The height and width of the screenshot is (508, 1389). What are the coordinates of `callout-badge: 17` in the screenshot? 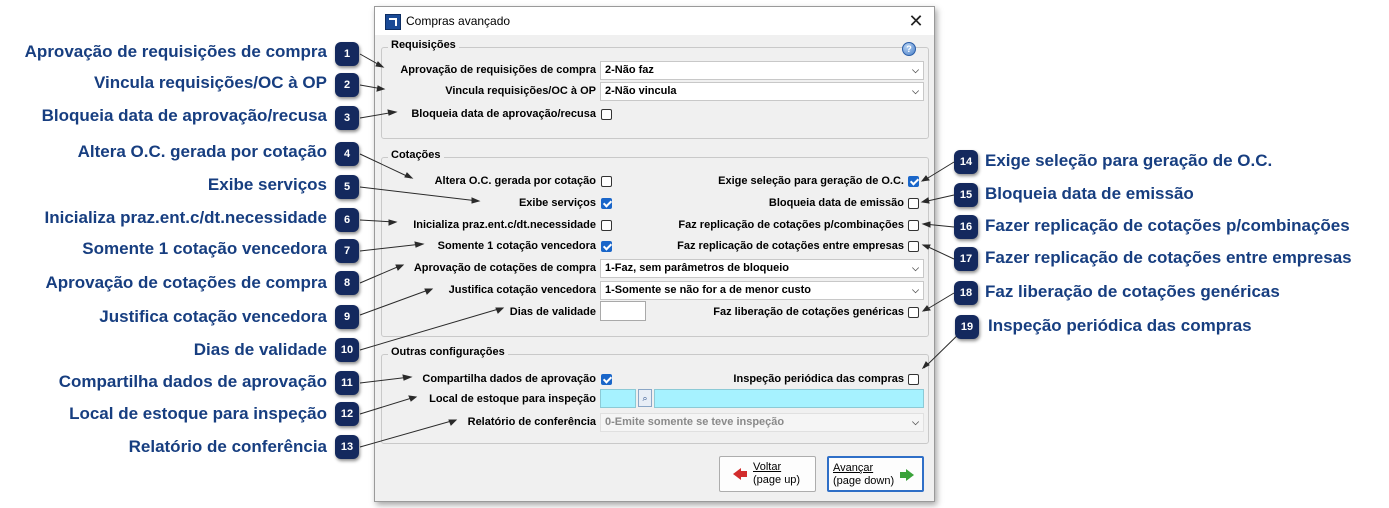 It's located at (966, 259).